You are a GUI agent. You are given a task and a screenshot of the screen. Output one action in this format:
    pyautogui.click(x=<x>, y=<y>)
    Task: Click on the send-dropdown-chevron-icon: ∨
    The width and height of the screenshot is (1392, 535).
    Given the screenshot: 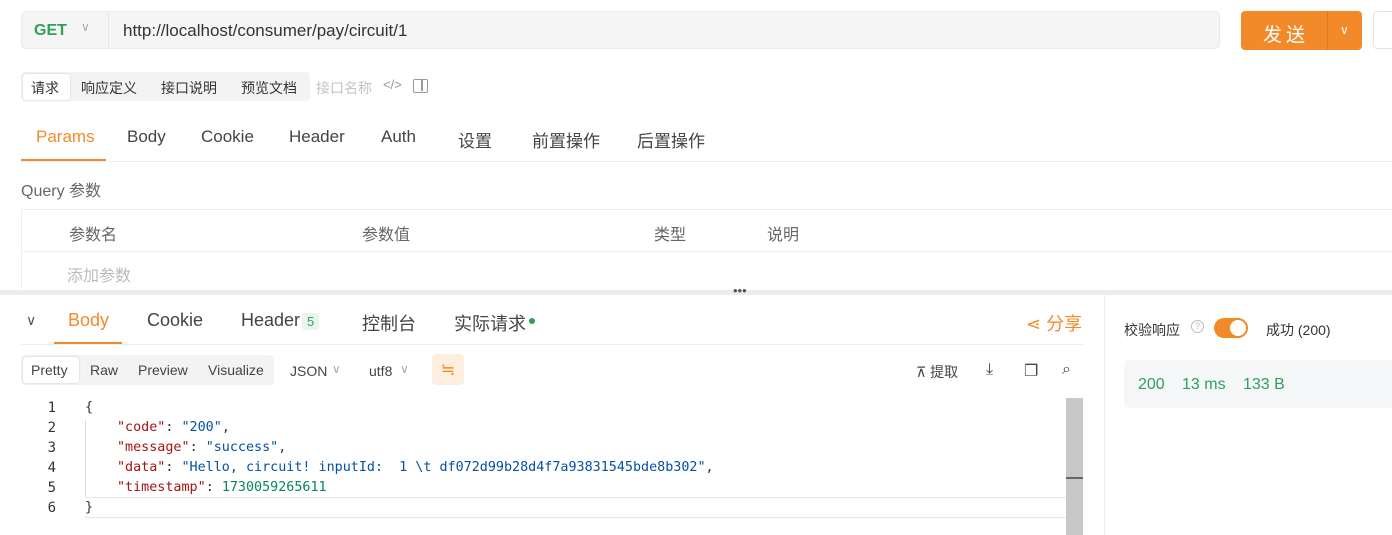 What is the action you would take?
    pyautogui.click(x=1344, y=30)
    